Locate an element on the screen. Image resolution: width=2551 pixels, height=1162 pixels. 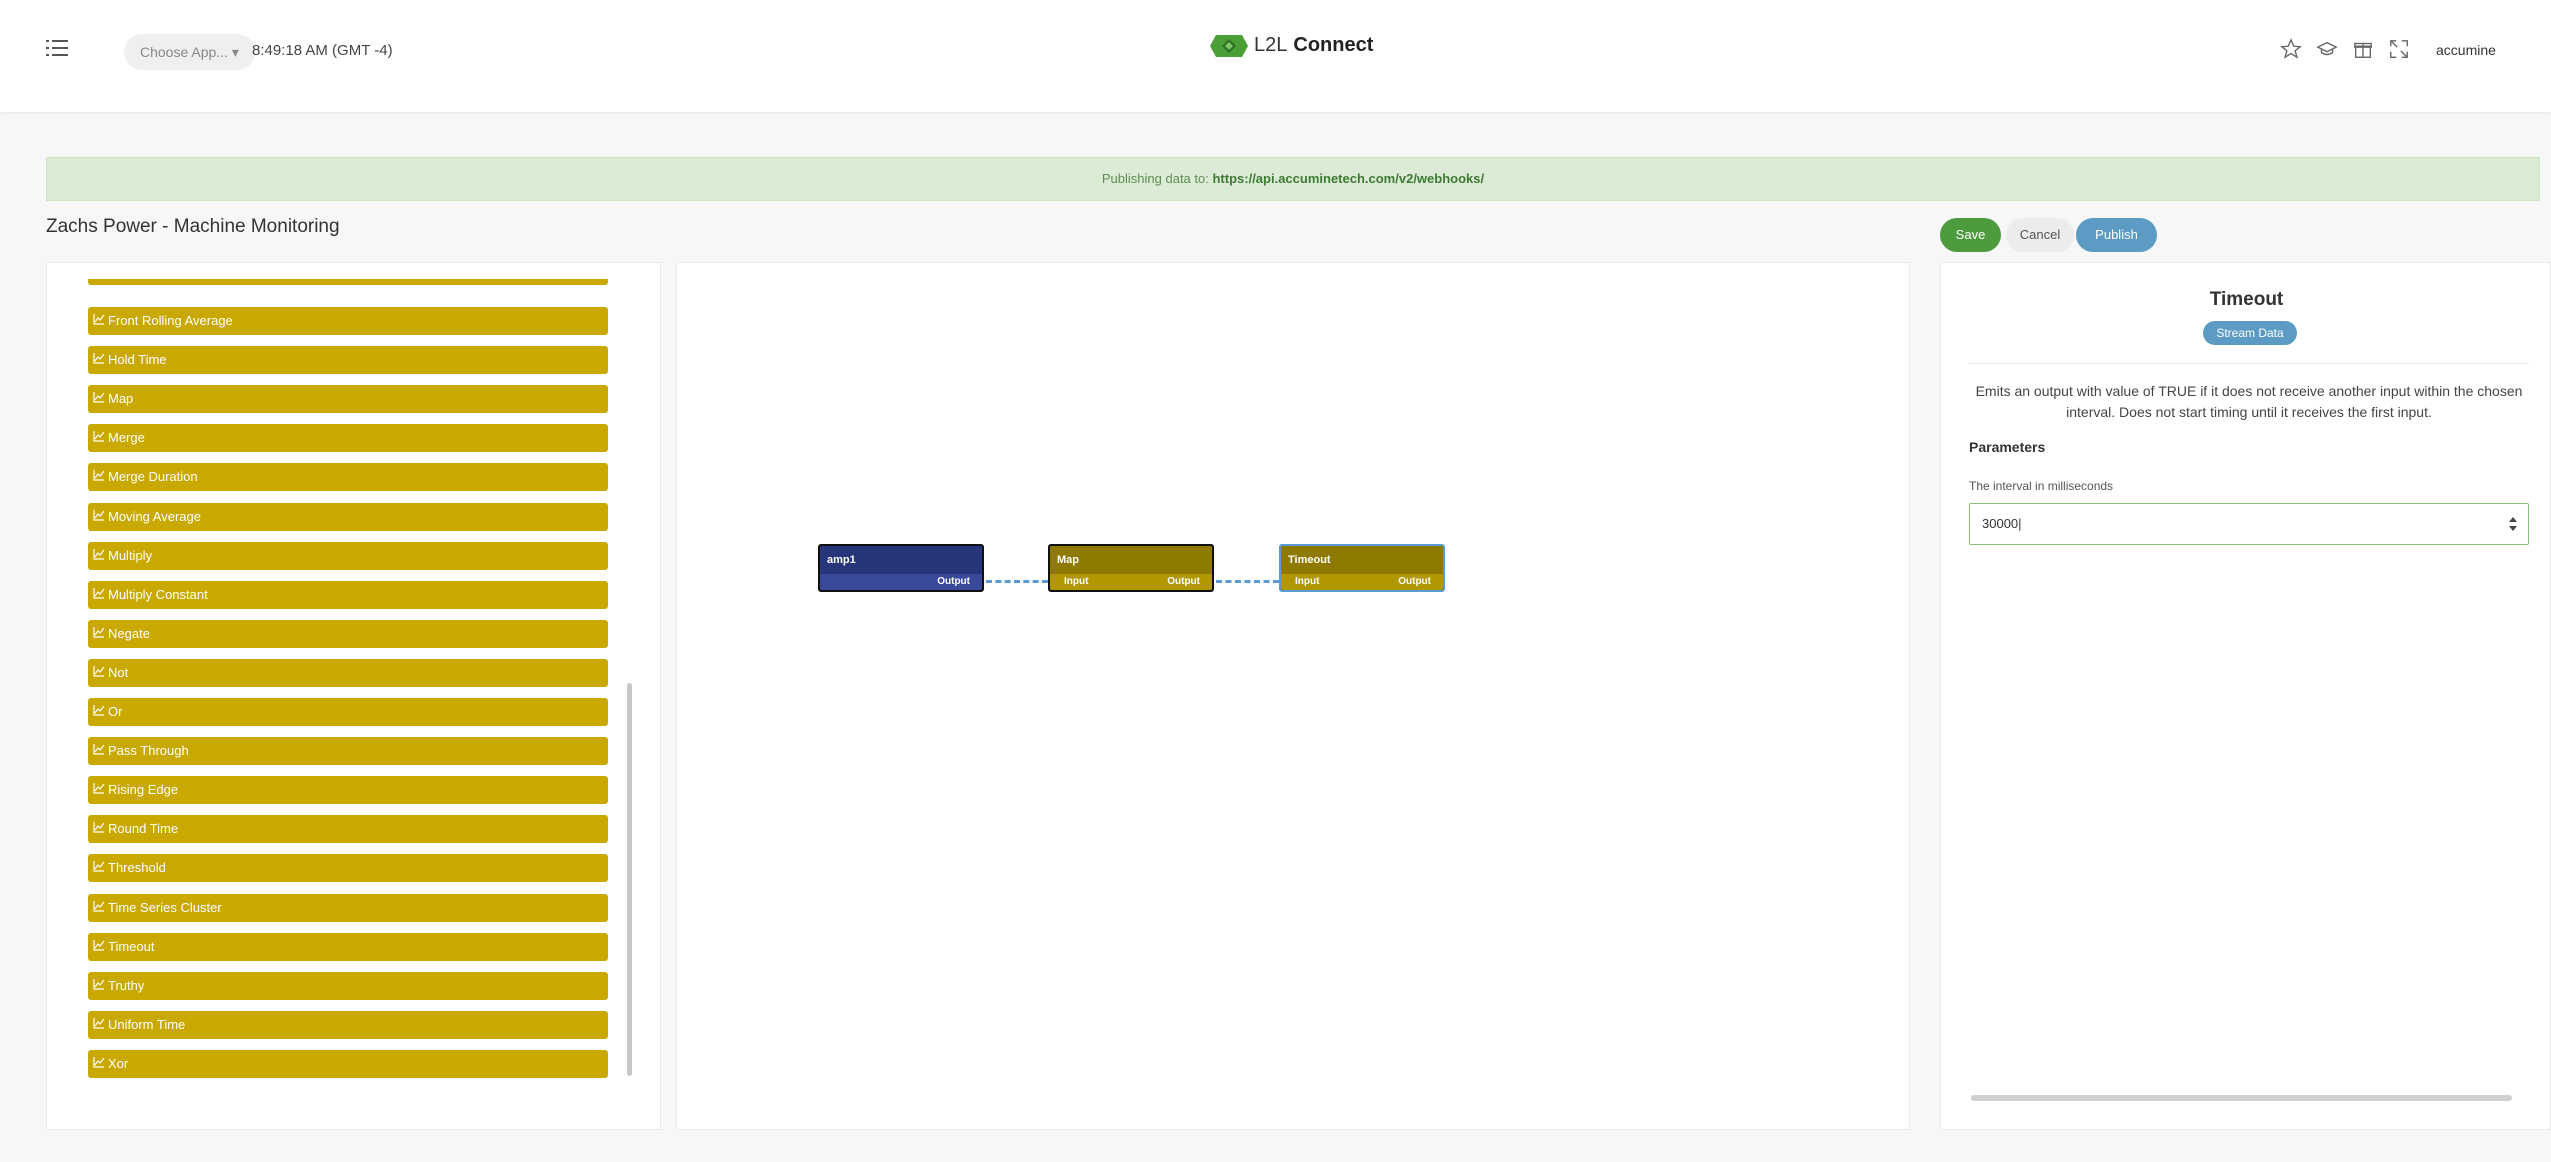
parameters-heading: Parameters is located at coordinates (2007, 447).